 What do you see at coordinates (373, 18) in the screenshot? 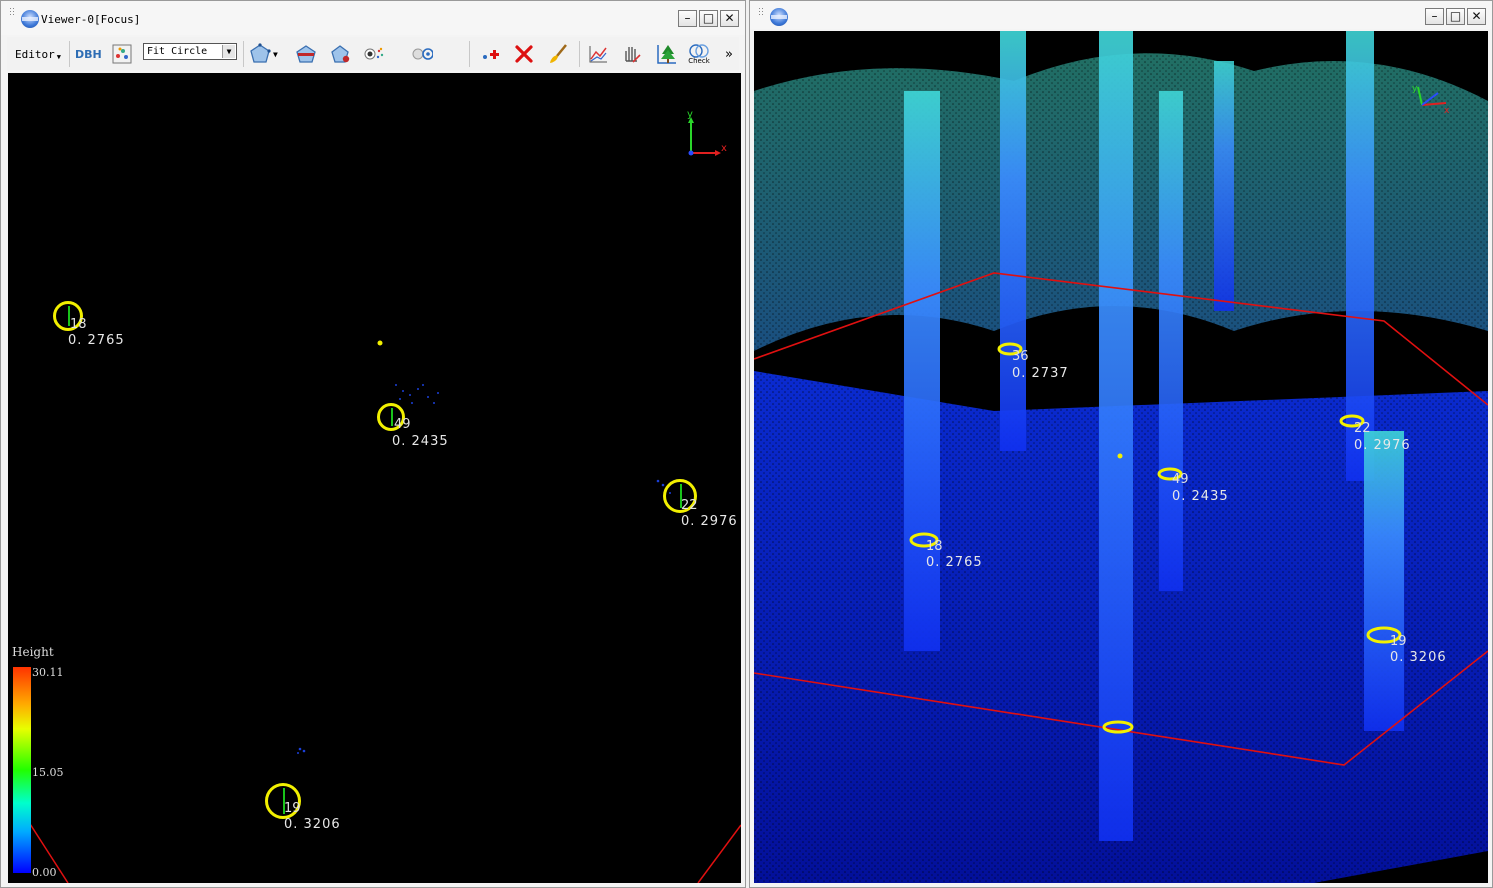
I see `title-bar: Viewer-0[Focus] – □ ✕` at bounding box center [373, 18].